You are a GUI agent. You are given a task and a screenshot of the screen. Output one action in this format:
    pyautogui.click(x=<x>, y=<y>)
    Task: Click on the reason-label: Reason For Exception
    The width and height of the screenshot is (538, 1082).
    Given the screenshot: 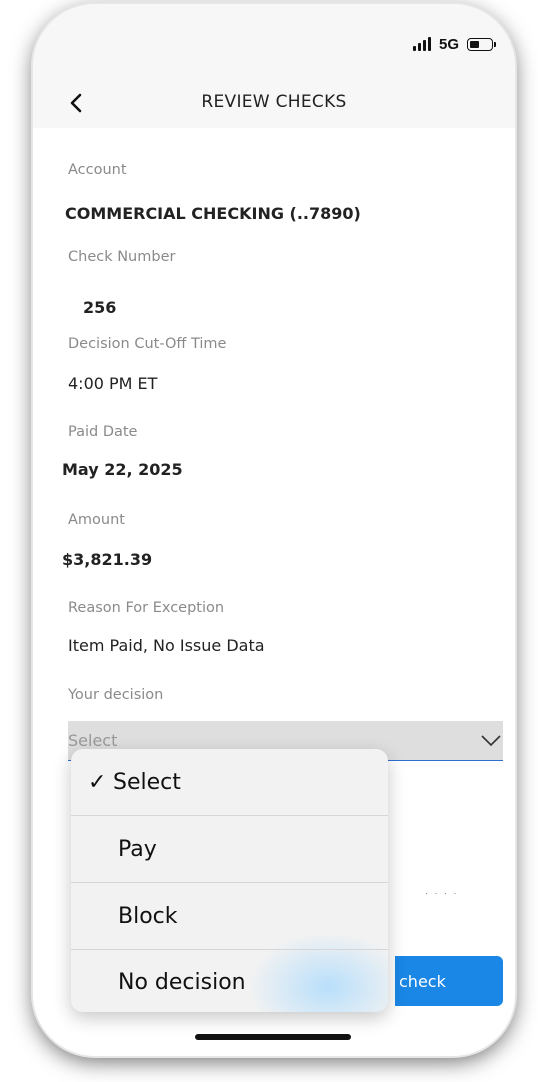 What is the action you would take?
    pyautogui.click(x=146, y=608)
    